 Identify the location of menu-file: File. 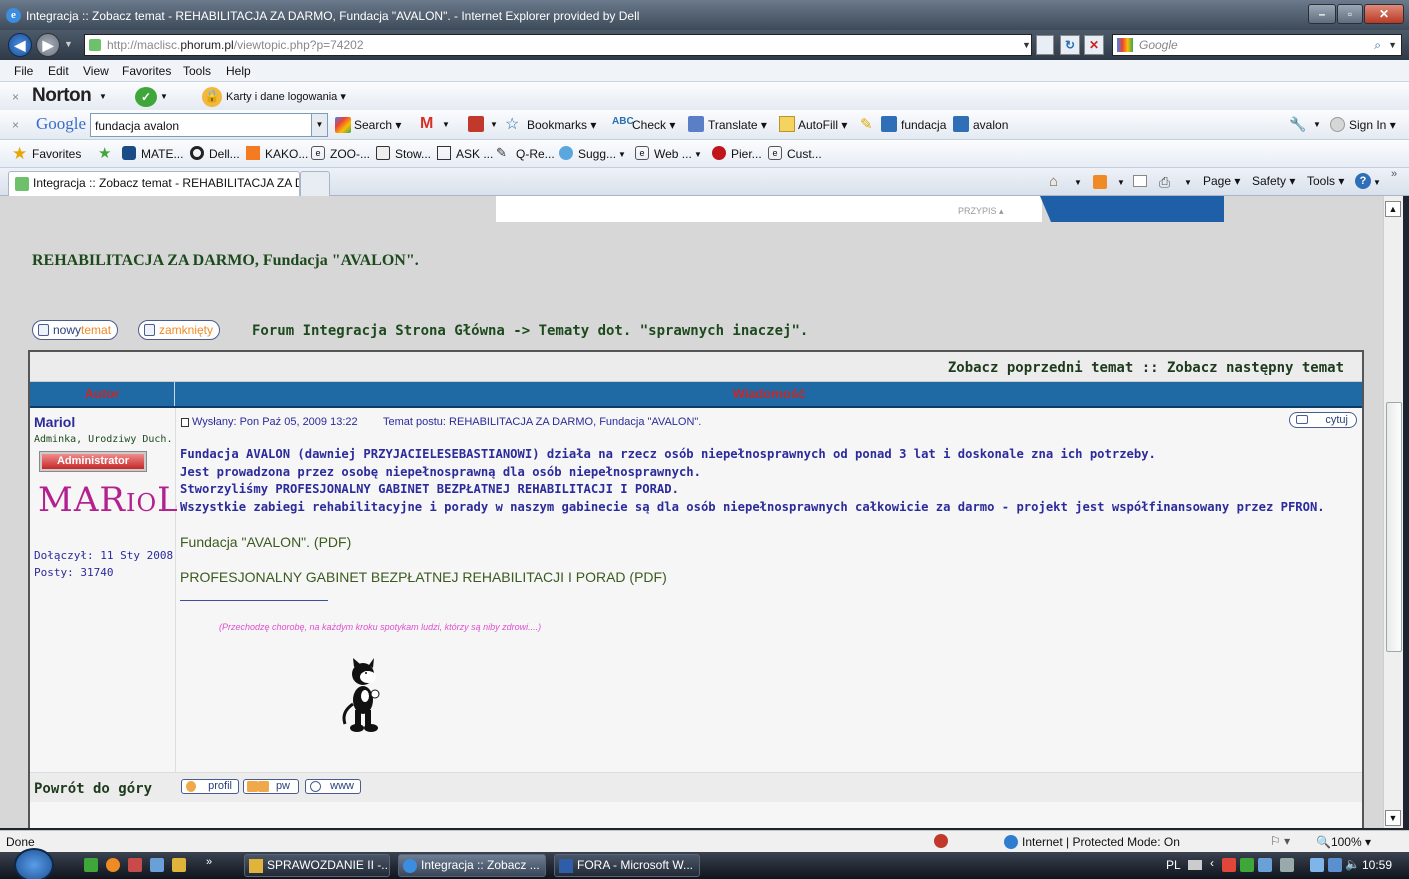
(23, 71).